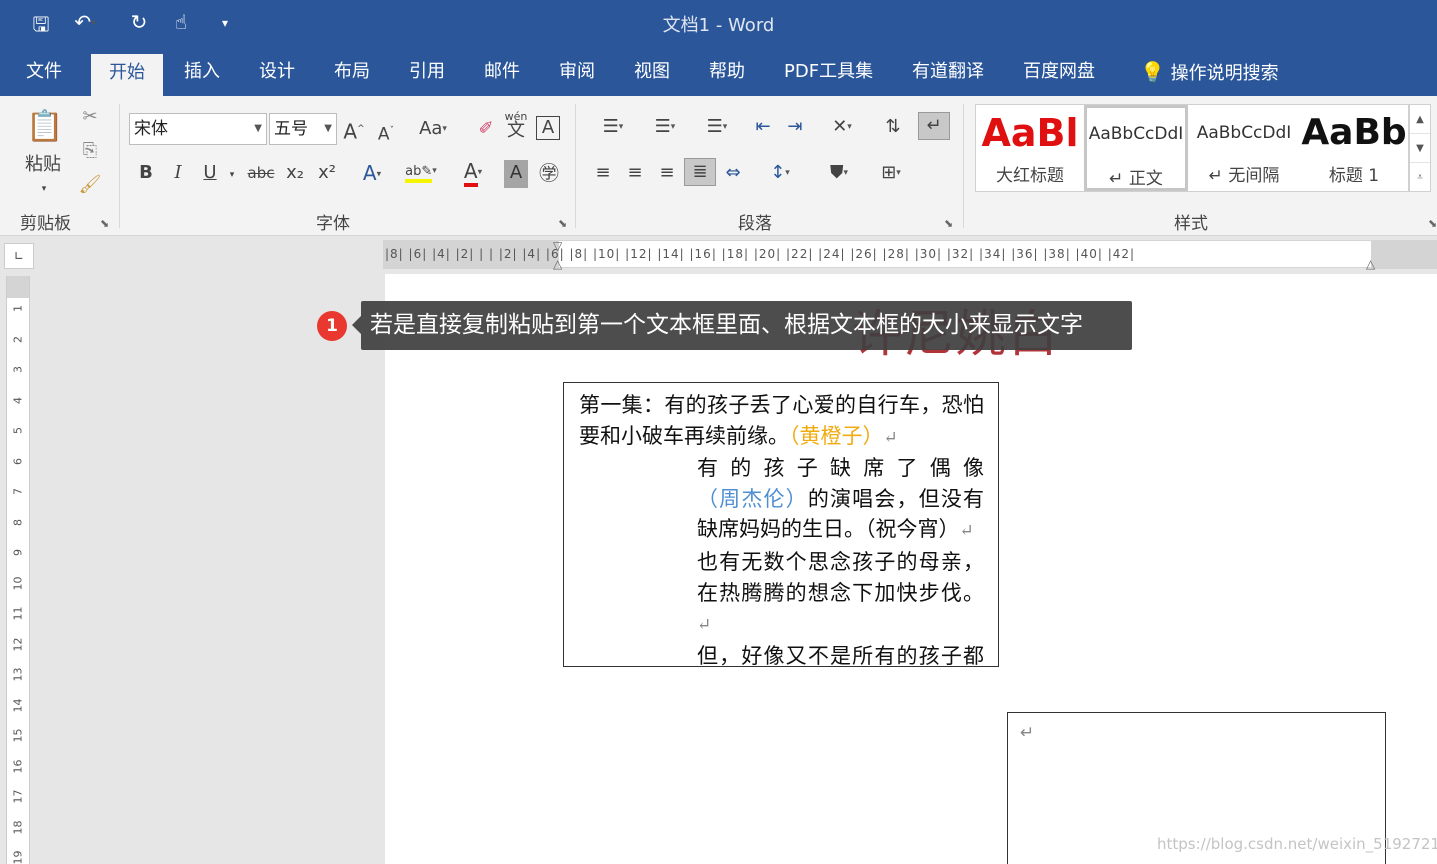 The height and width of the screenshot is (864, 1437). Describe the element at coordinates (549, 174) in the screenshot. I see `enclose-characters-icon: ㊫` at that location.